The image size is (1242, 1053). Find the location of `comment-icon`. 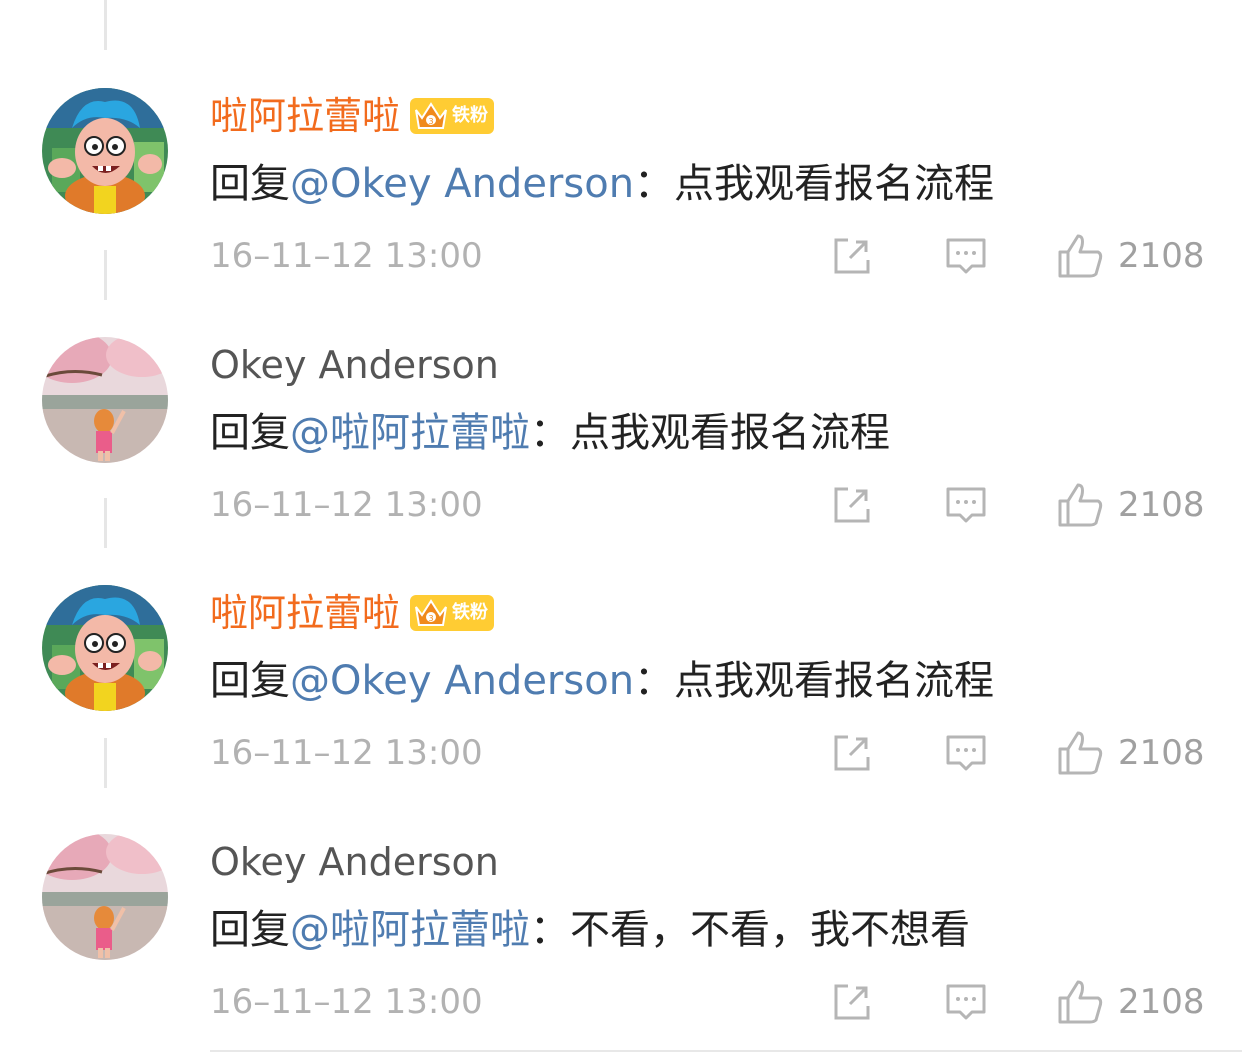

comment-icon is located at coordinates (966, 1002).